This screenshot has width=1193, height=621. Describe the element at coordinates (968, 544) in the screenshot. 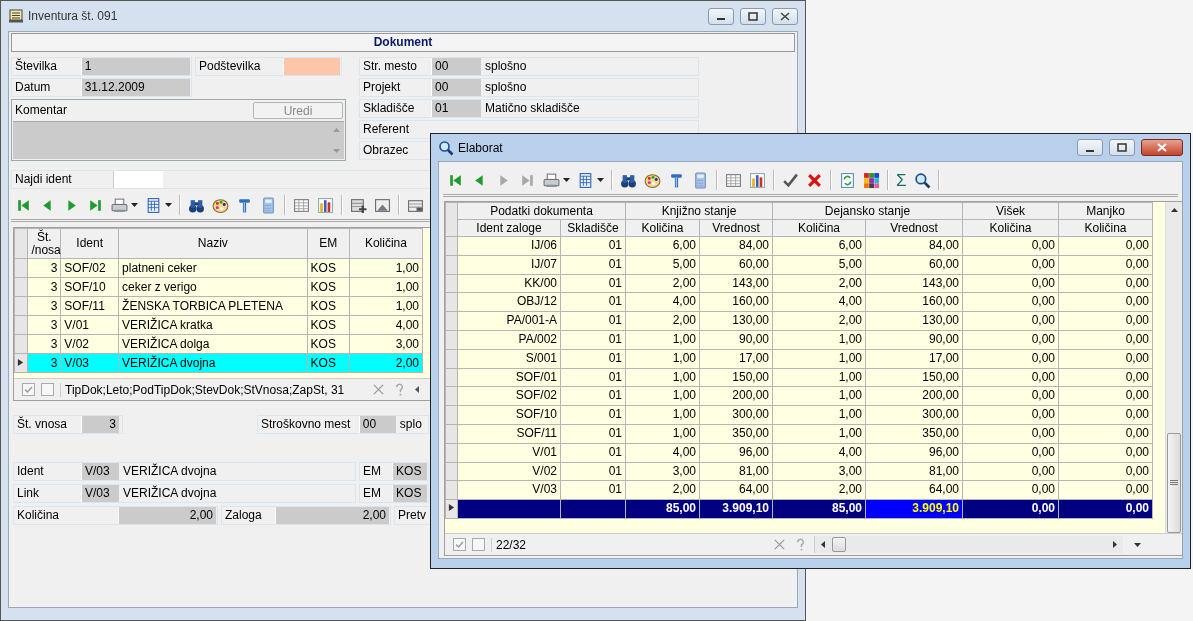

I see `horizontal-scrollbar` at that location.